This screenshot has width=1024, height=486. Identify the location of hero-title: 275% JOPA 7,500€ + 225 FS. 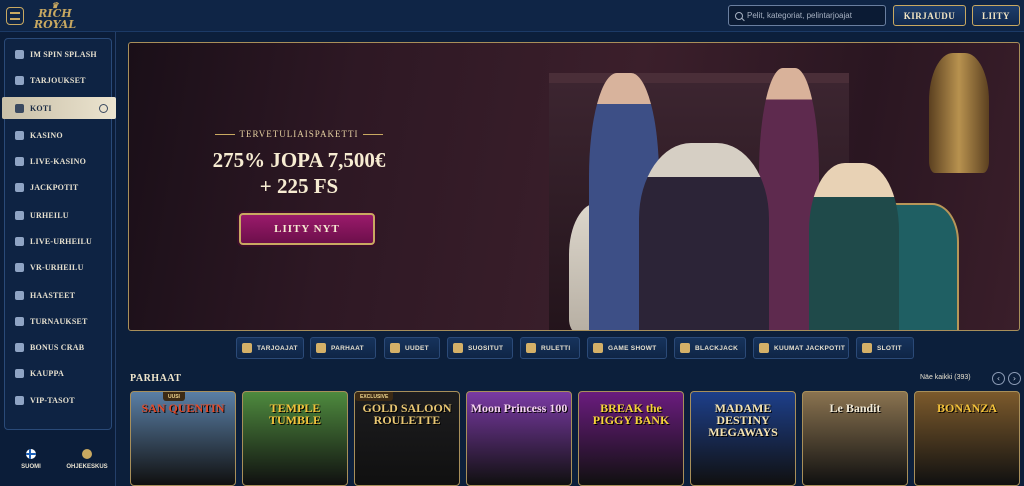
(299, 173).